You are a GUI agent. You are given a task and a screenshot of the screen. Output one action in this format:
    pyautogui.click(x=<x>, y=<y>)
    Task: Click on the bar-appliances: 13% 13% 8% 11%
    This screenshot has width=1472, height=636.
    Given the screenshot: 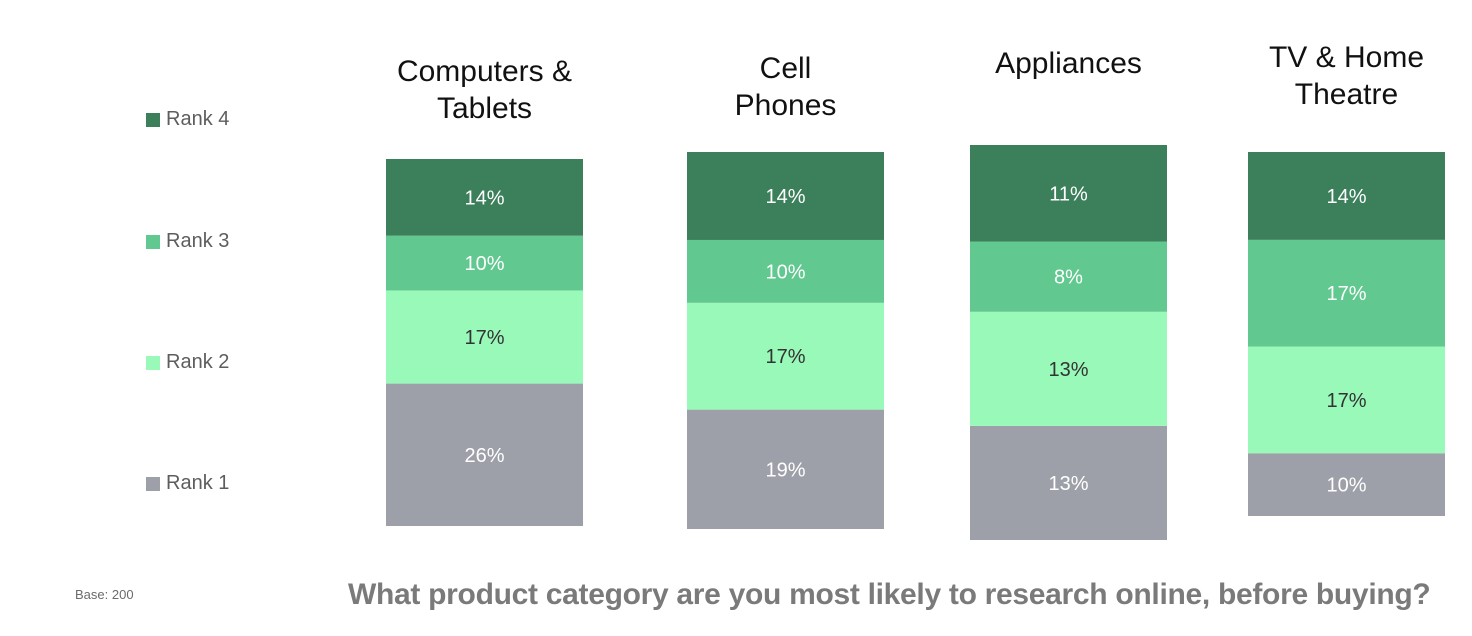 What is the action you would take?
    pyautogui.click(x=1068, y=342)
    